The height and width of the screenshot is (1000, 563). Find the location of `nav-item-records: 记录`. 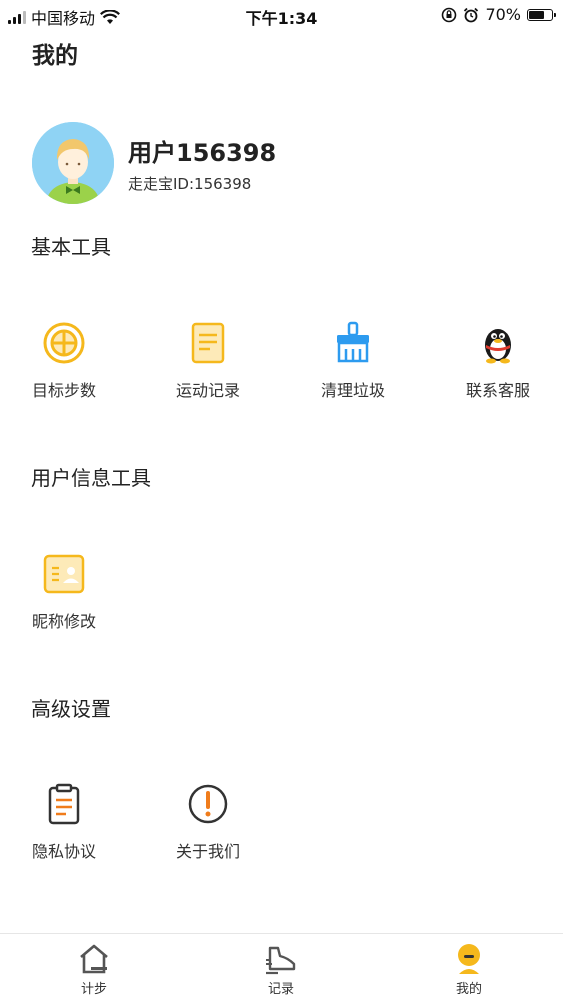

nav-item-records: 记录 is located at coordinates (281, 969).